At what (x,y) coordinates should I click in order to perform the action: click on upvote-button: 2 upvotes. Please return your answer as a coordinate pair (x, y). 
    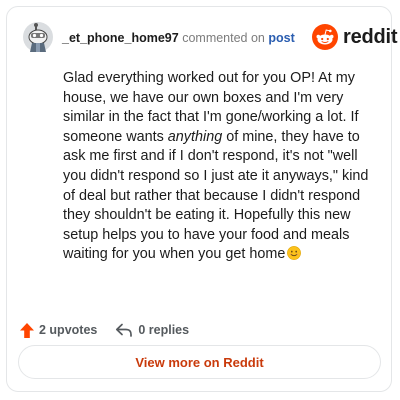
    Looking at the image, I should click on (58, 330).